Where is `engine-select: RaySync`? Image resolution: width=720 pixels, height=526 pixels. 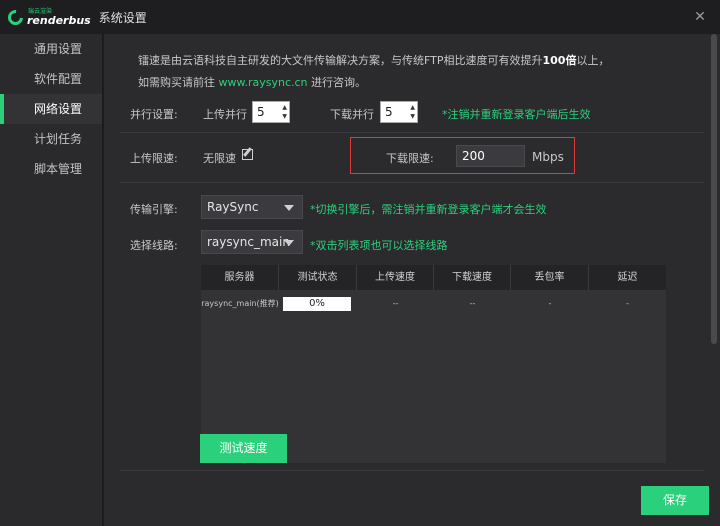
engine-select: RaySync is located at coordinates (252, 207).